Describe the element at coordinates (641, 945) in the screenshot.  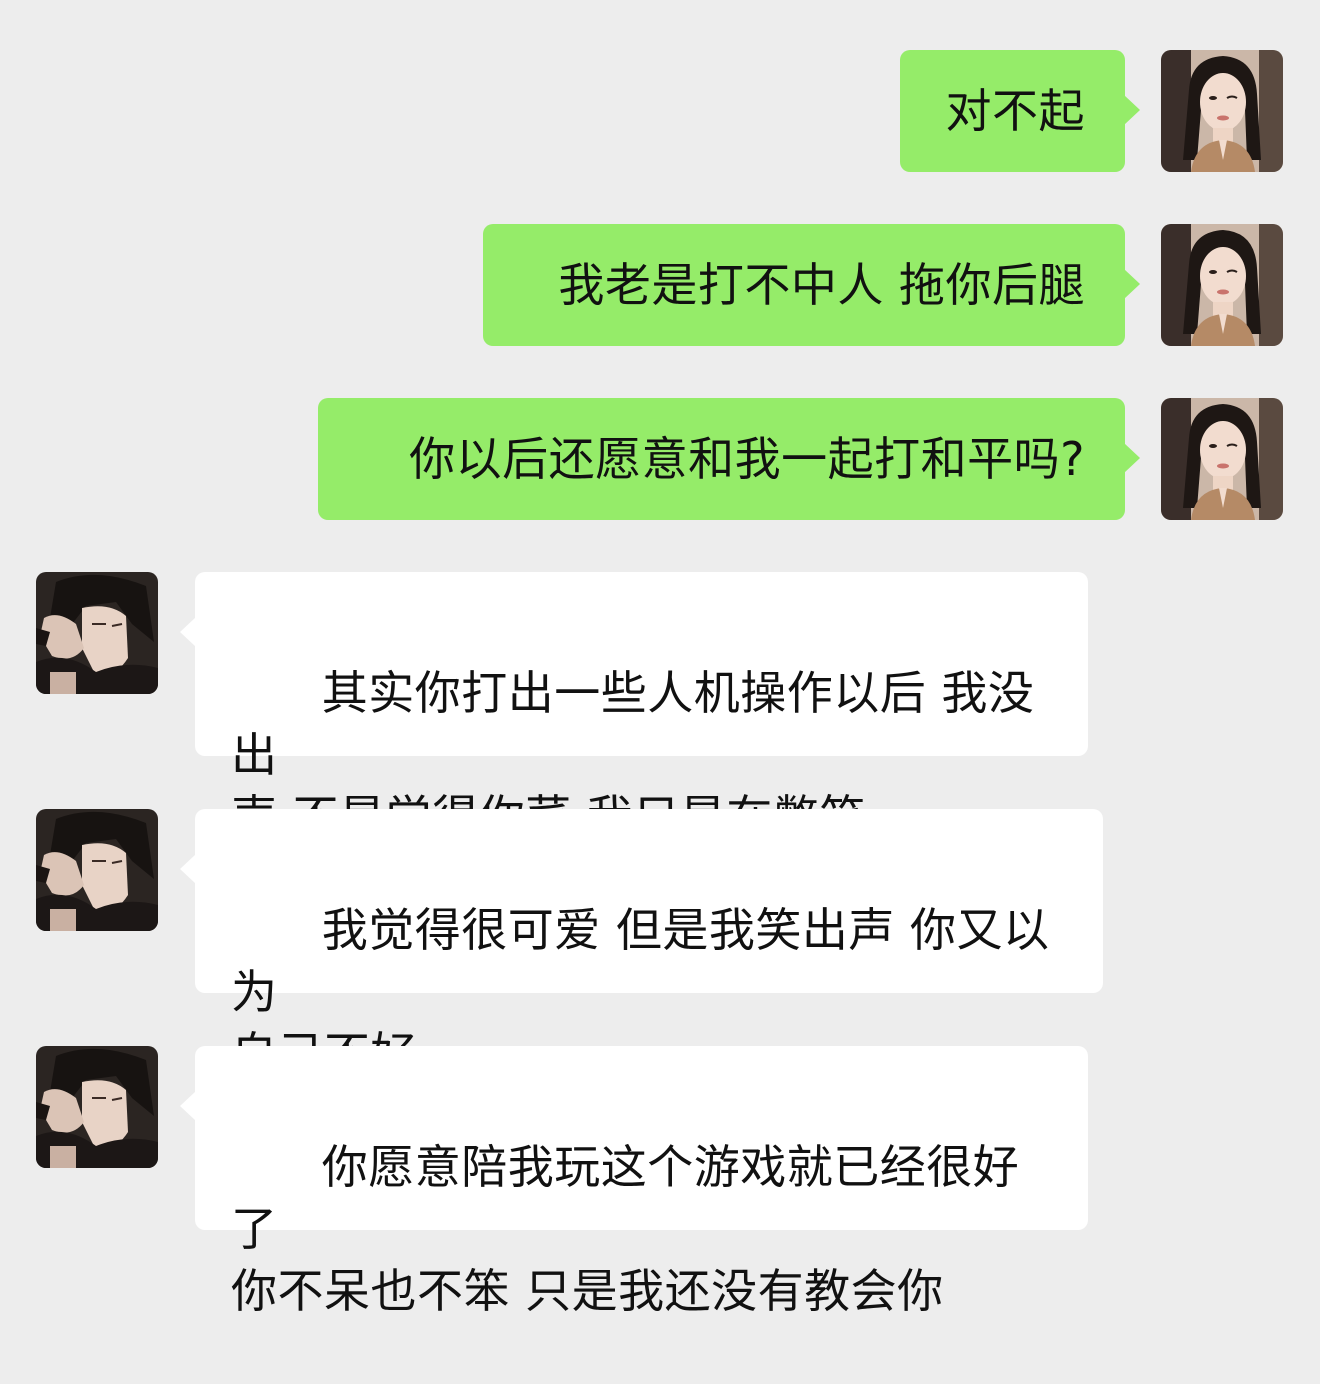
I see `incoming-message-bubble: 我觉得很可爱 但是我笑出声 你又以为 自己不好` at that location.